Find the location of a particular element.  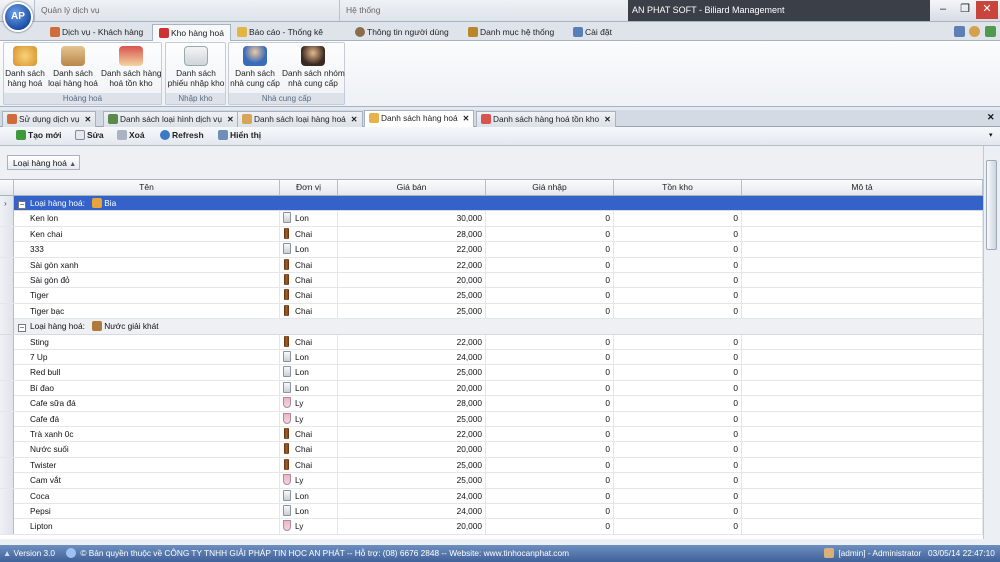

close-button: ✕ is located at coordinates (987, 10).